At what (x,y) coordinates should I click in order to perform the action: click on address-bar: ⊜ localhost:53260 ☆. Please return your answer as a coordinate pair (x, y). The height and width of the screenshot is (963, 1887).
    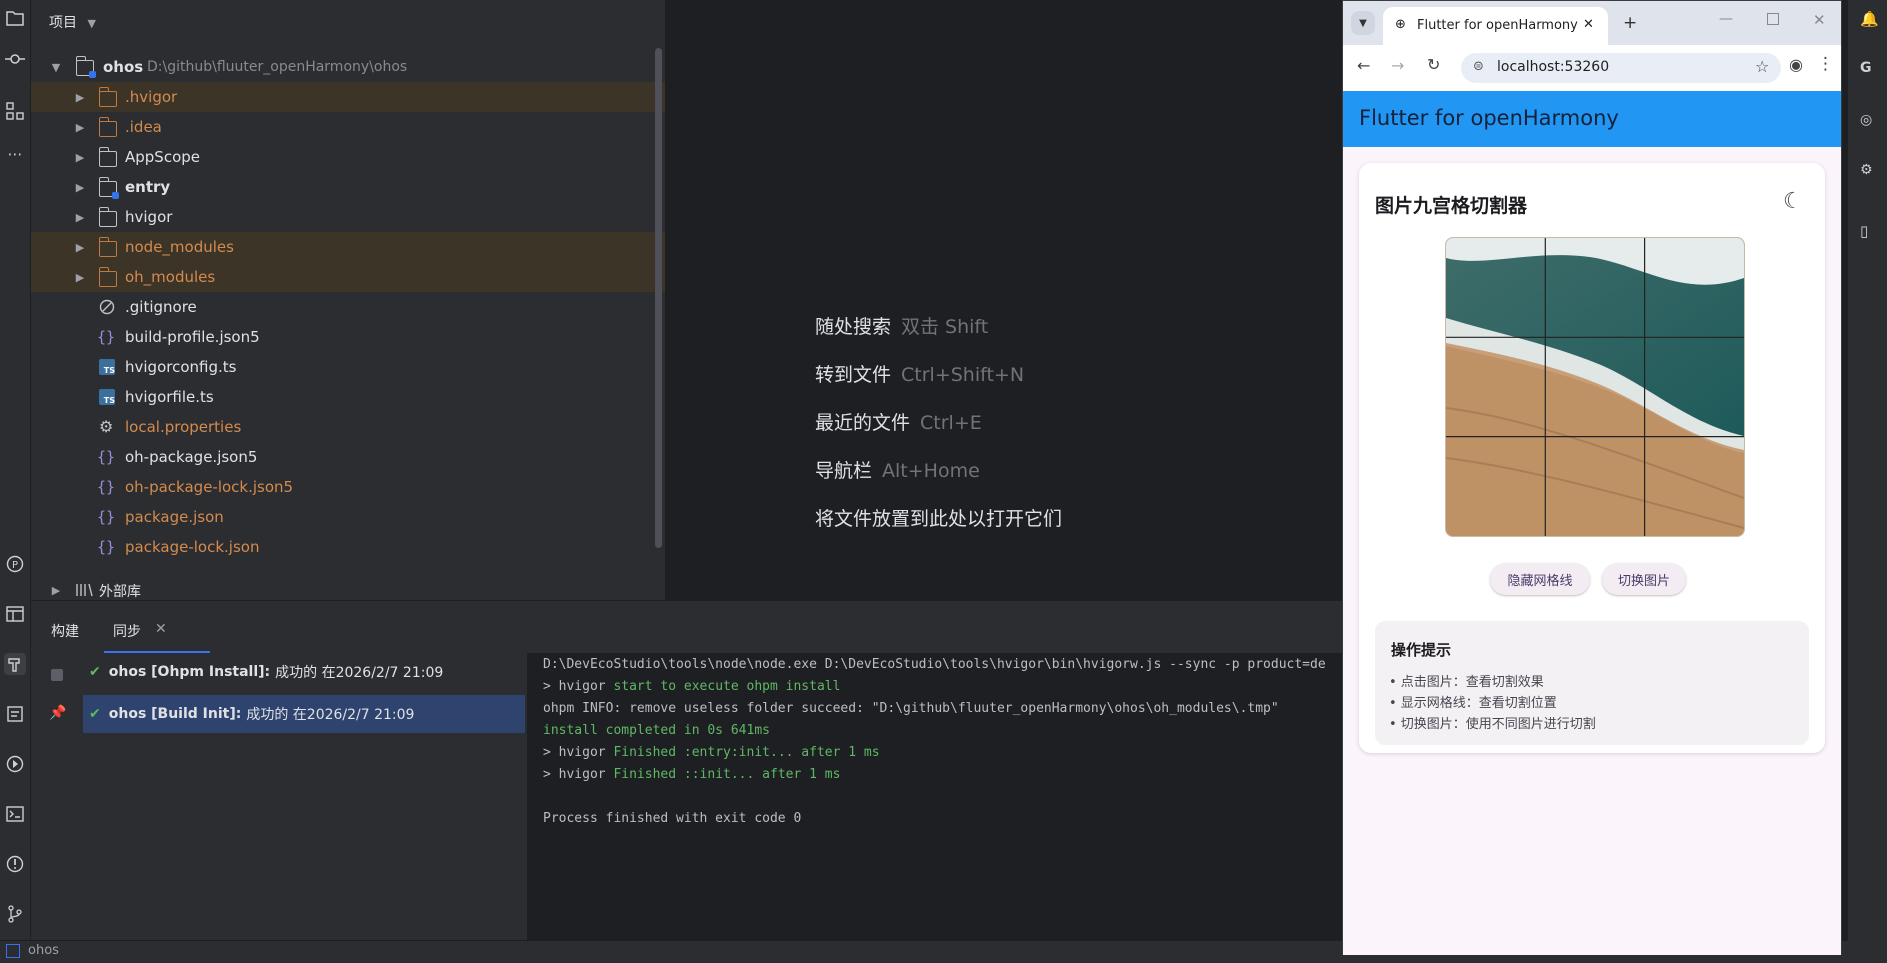
    Looking at the image, I should click on (1621, 68).